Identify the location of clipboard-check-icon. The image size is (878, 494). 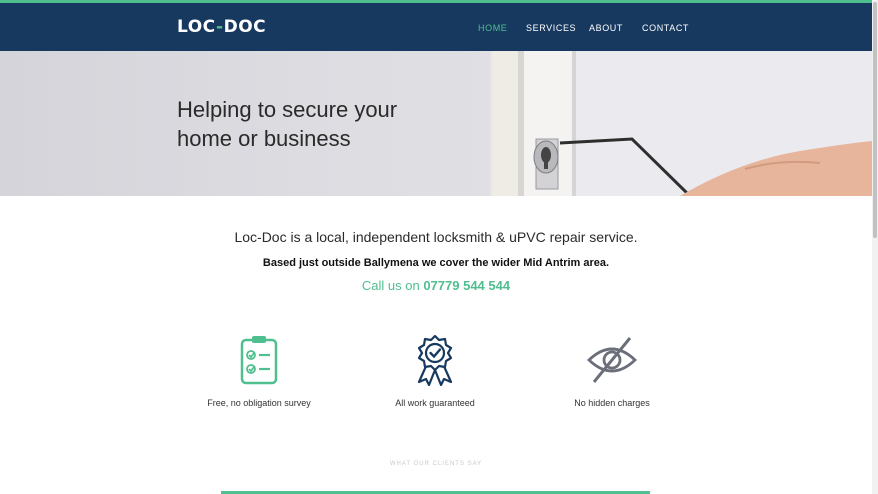
(259, 360).